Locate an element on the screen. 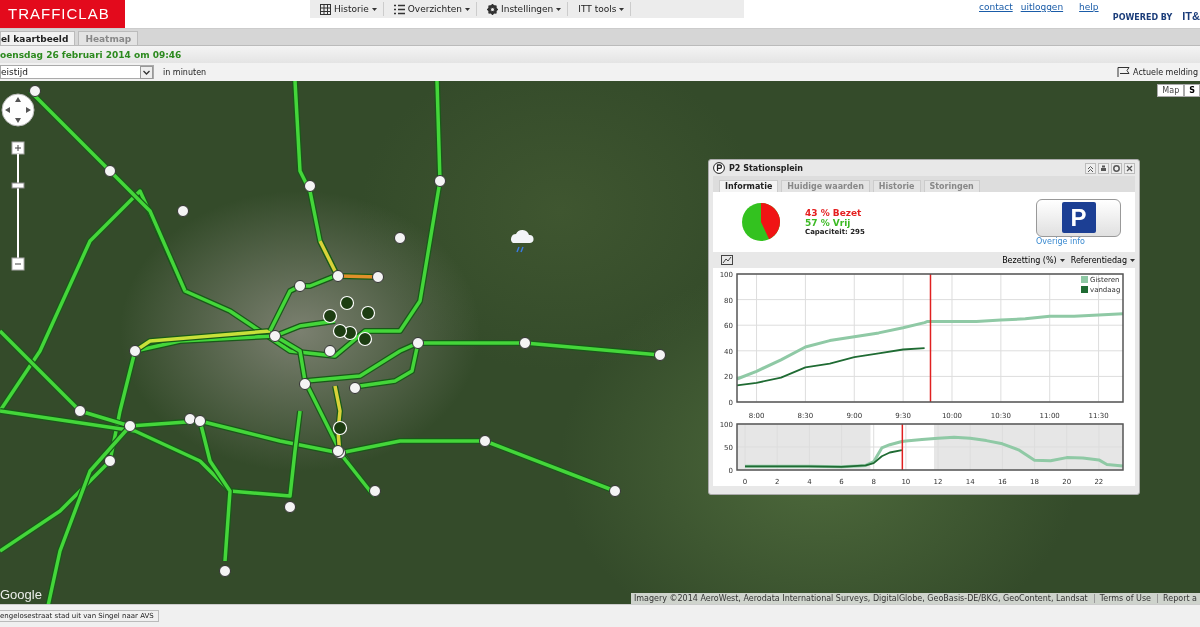  header-link: uitloggen is located at coordinates (1042, 7).